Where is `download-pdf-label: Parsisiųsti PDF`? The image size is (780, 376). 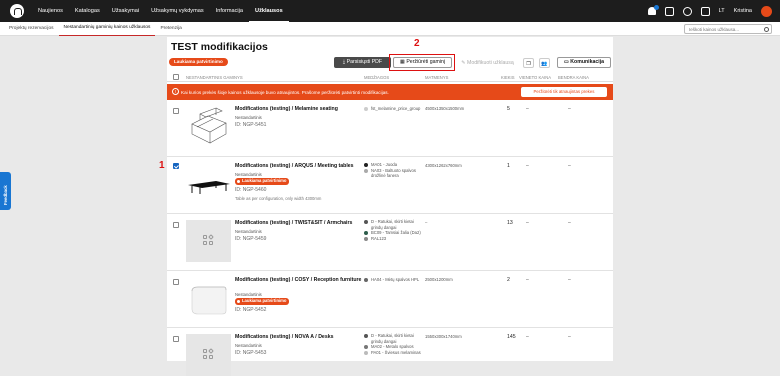
download-pdf-label: Parsisiųsti PDF is located at coordinates (364, 62).